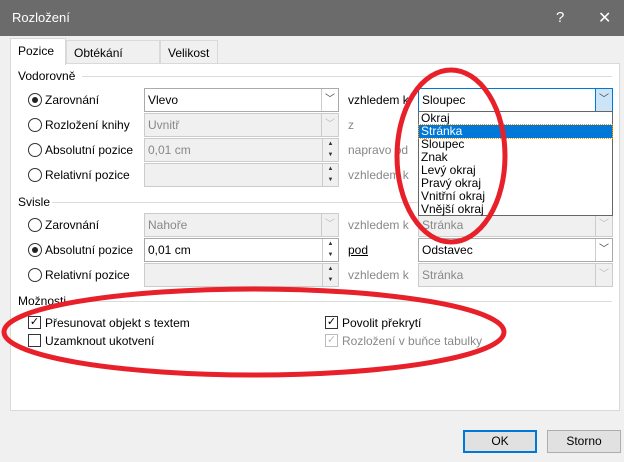  I want to click on help-button: ?, so click(560, 17).